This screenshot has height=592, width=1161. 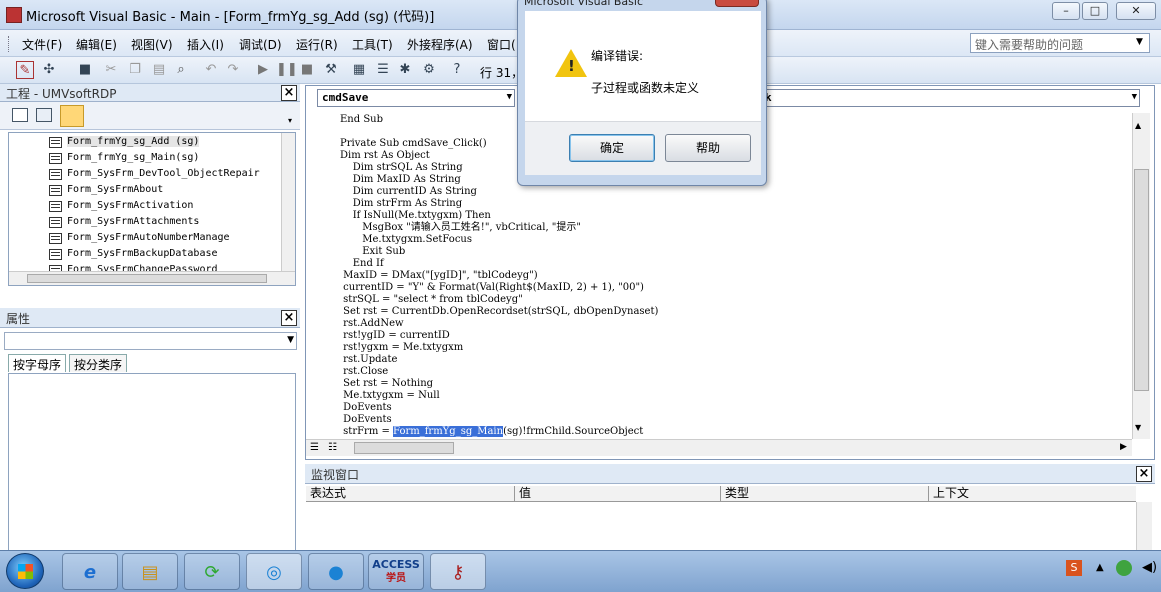 I want to click on tab-categorized: 按分类序, so click(x=98, y=363).